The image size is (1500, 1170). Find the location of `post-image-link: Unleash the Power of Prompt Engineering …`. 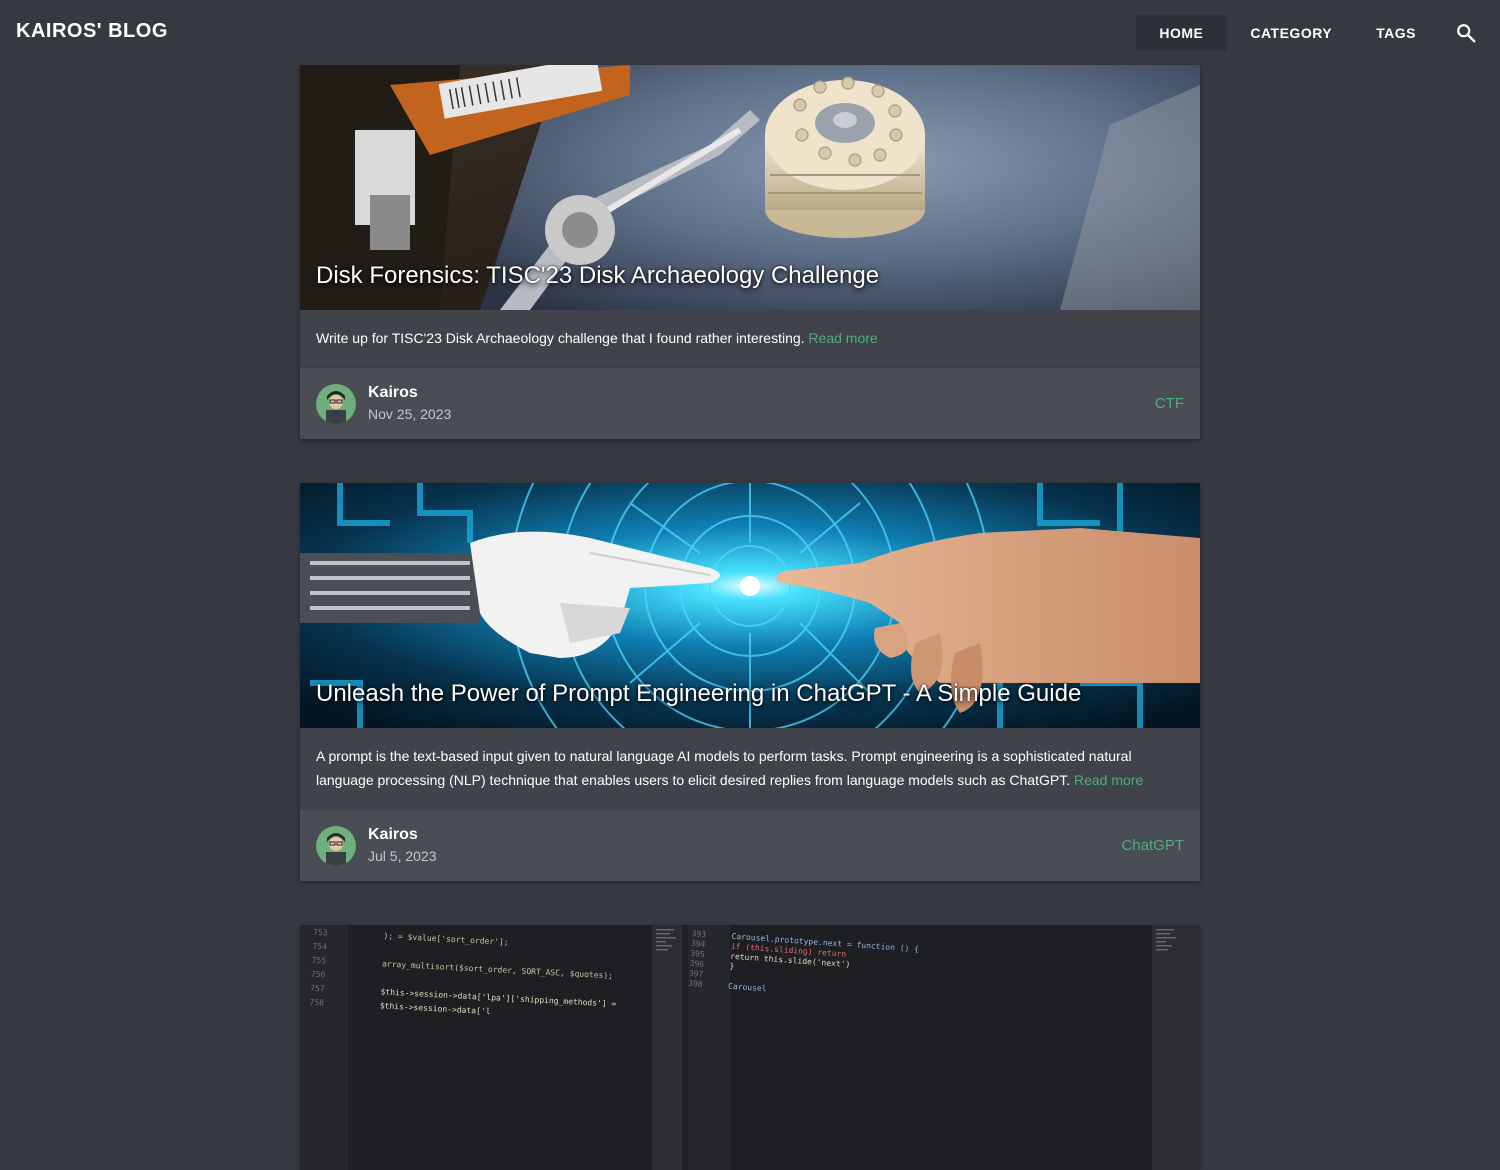

post-image-link: Unleash the Power of Prompt Engineering … is located at coordinates (750, 605).